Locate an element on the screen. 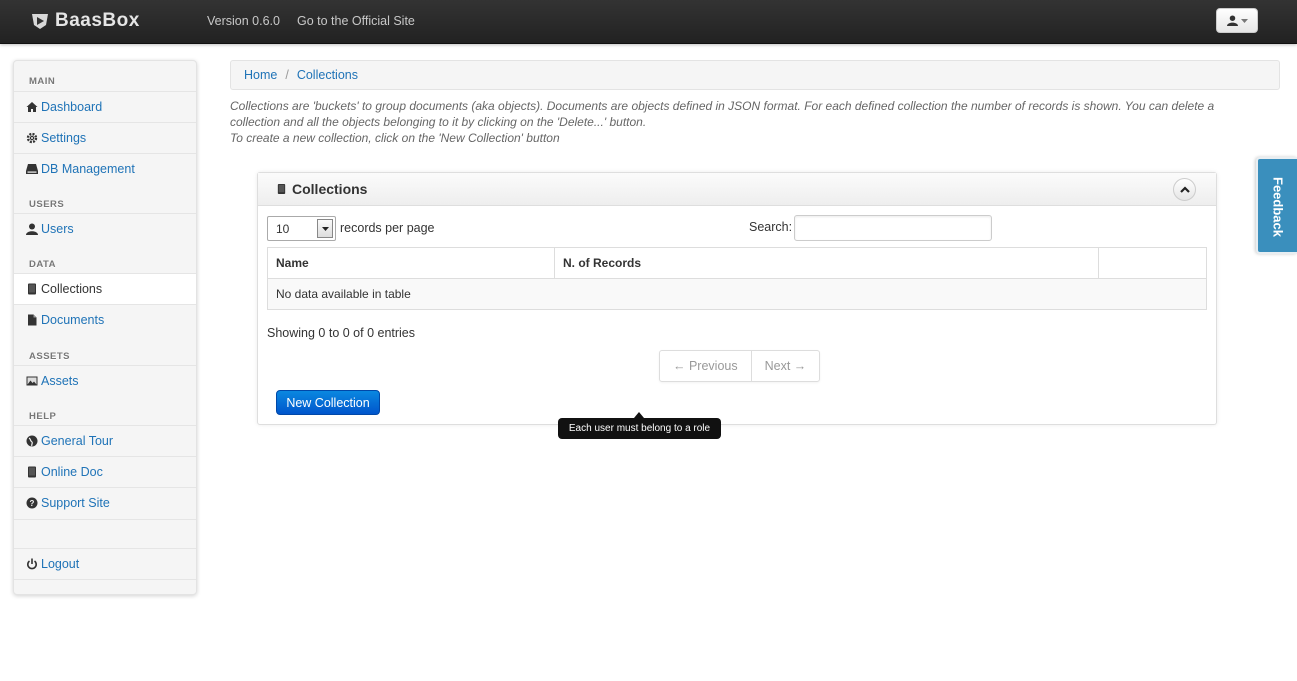 This screenshot has width=1297, height=681. breadcrumb-home: Home is located at coordinates (260, 75).